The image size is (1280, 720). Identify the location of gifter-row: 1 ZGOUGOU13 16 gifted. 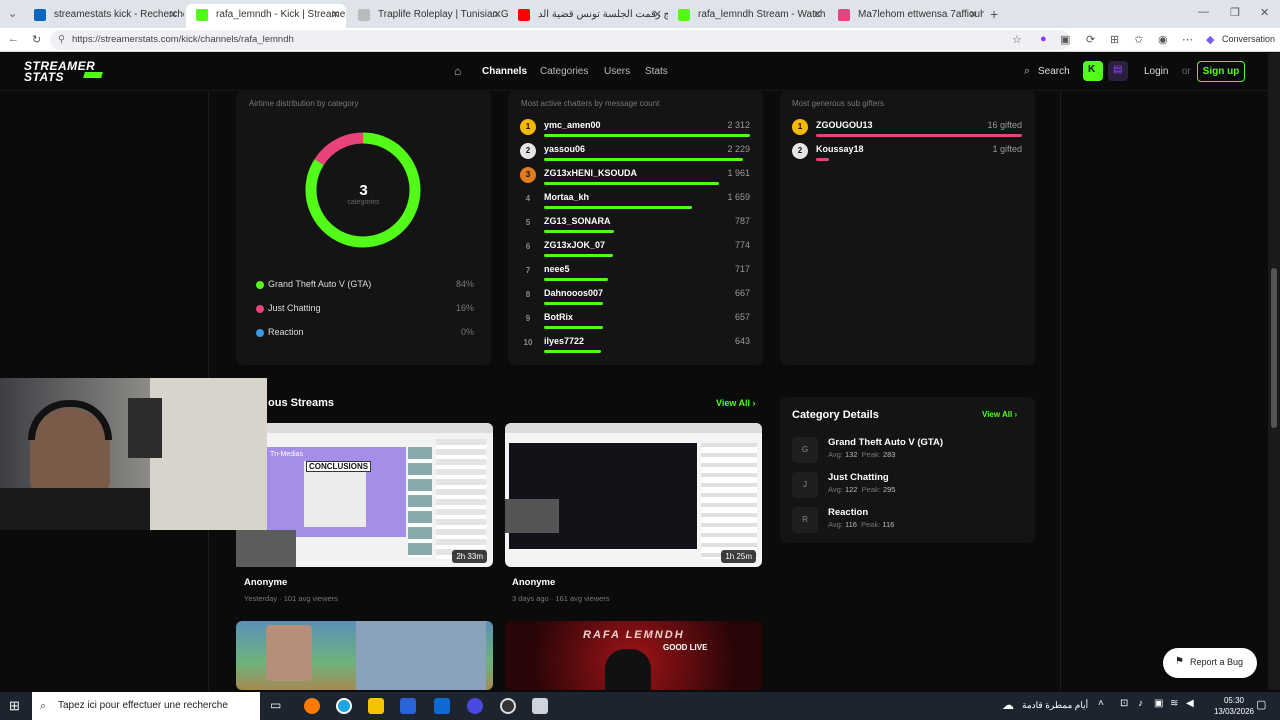
(907, 131).